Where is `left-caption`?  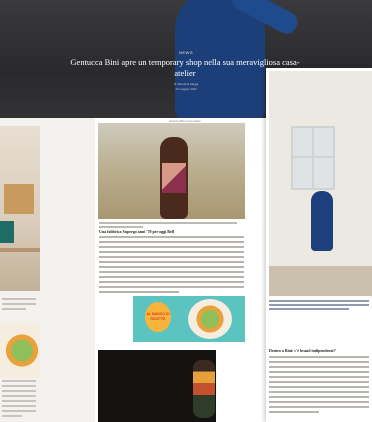
left-caption is located at coordinates (19, 305).